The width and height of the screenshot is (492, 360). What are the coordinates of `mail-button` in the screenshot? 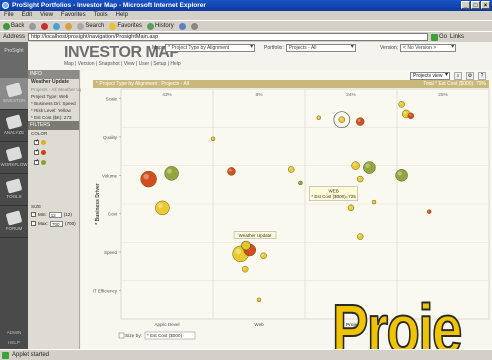 It's located at (182, 26).